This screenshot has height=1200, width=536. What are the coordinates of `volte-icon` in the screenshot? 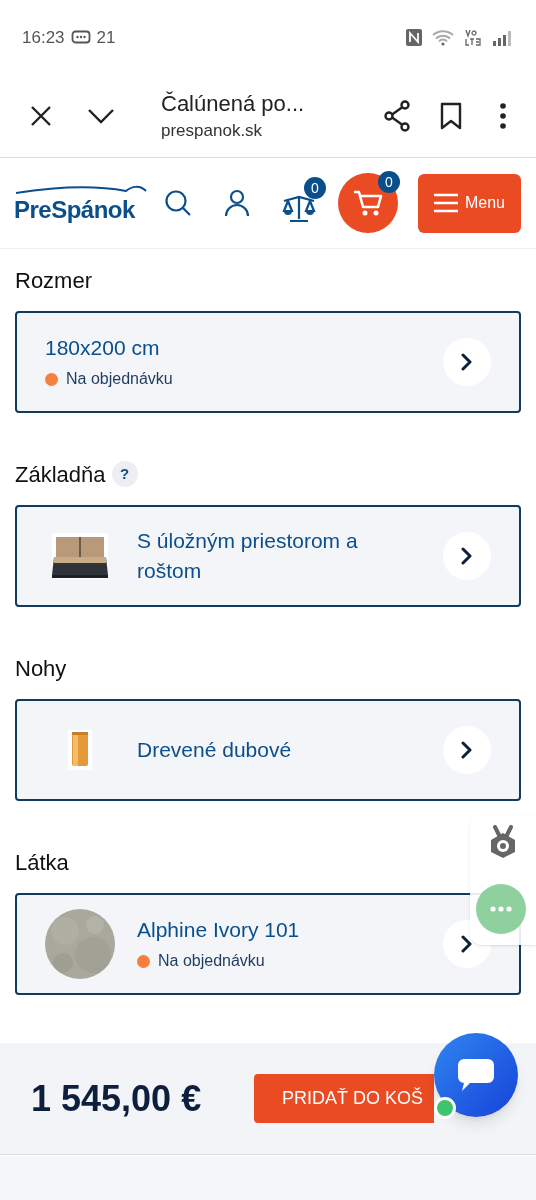 It's located at (473, 37).